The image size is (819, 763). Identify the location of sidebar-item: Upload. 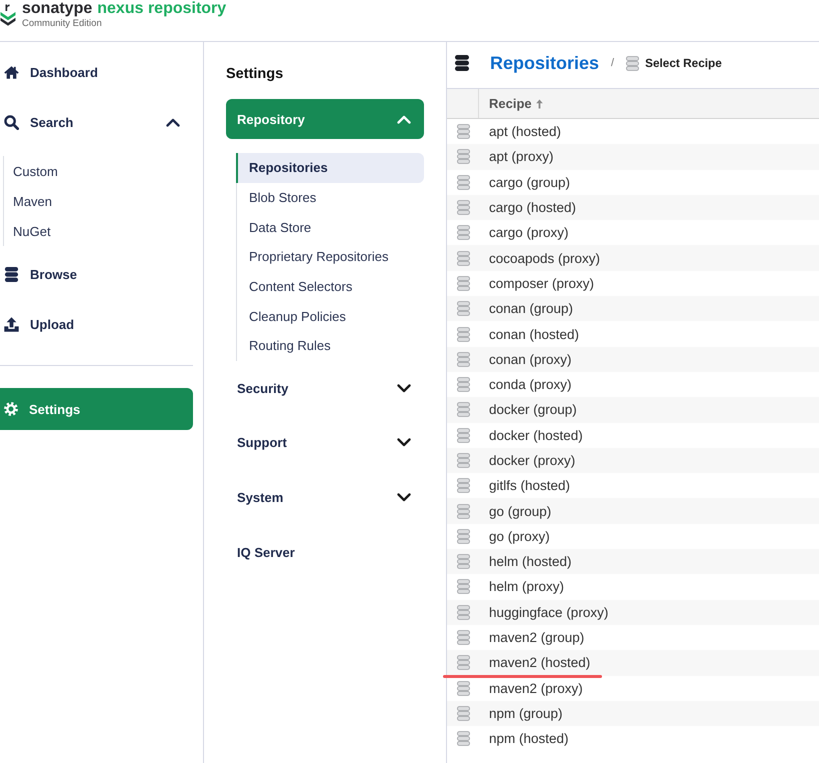
(96, 324).